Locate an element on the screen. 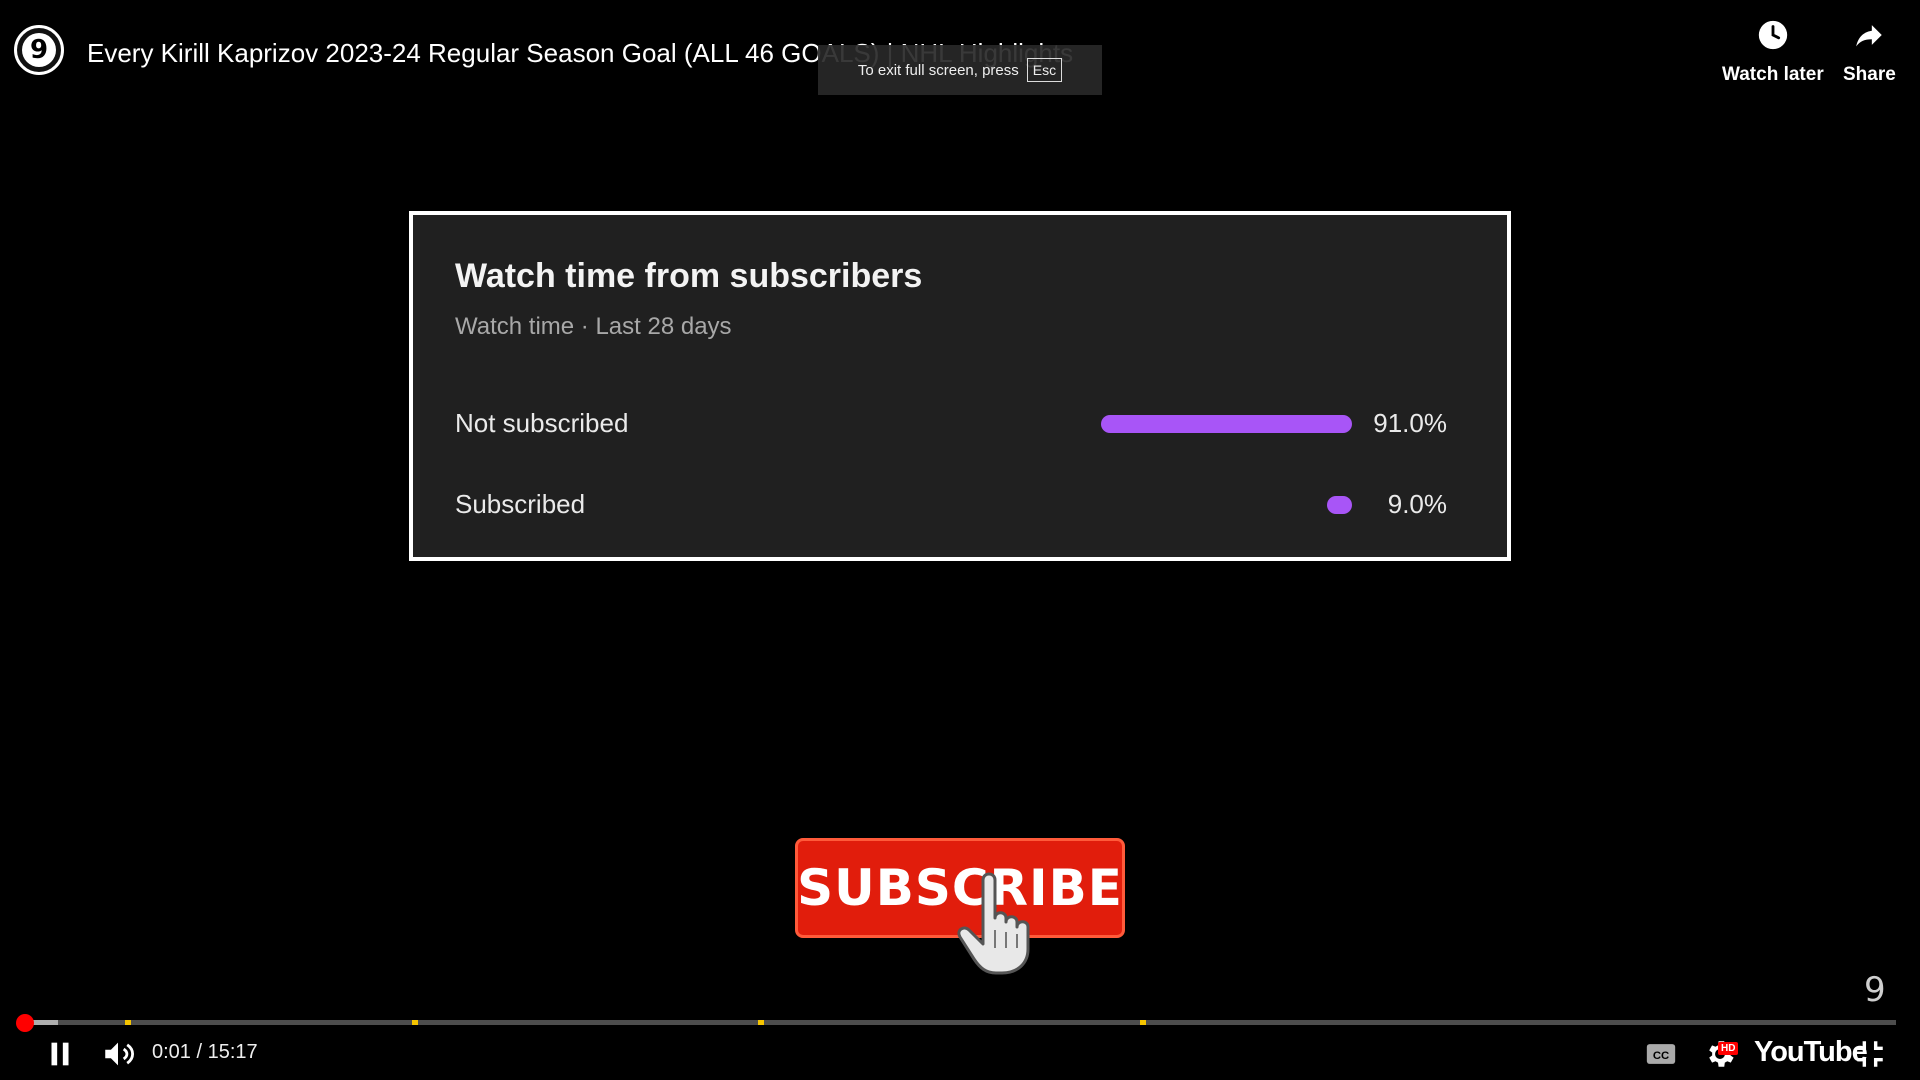 This screenshot has width=1920, height=1080. exit-fullscreen-button is located at coordinates (1870, 1054).